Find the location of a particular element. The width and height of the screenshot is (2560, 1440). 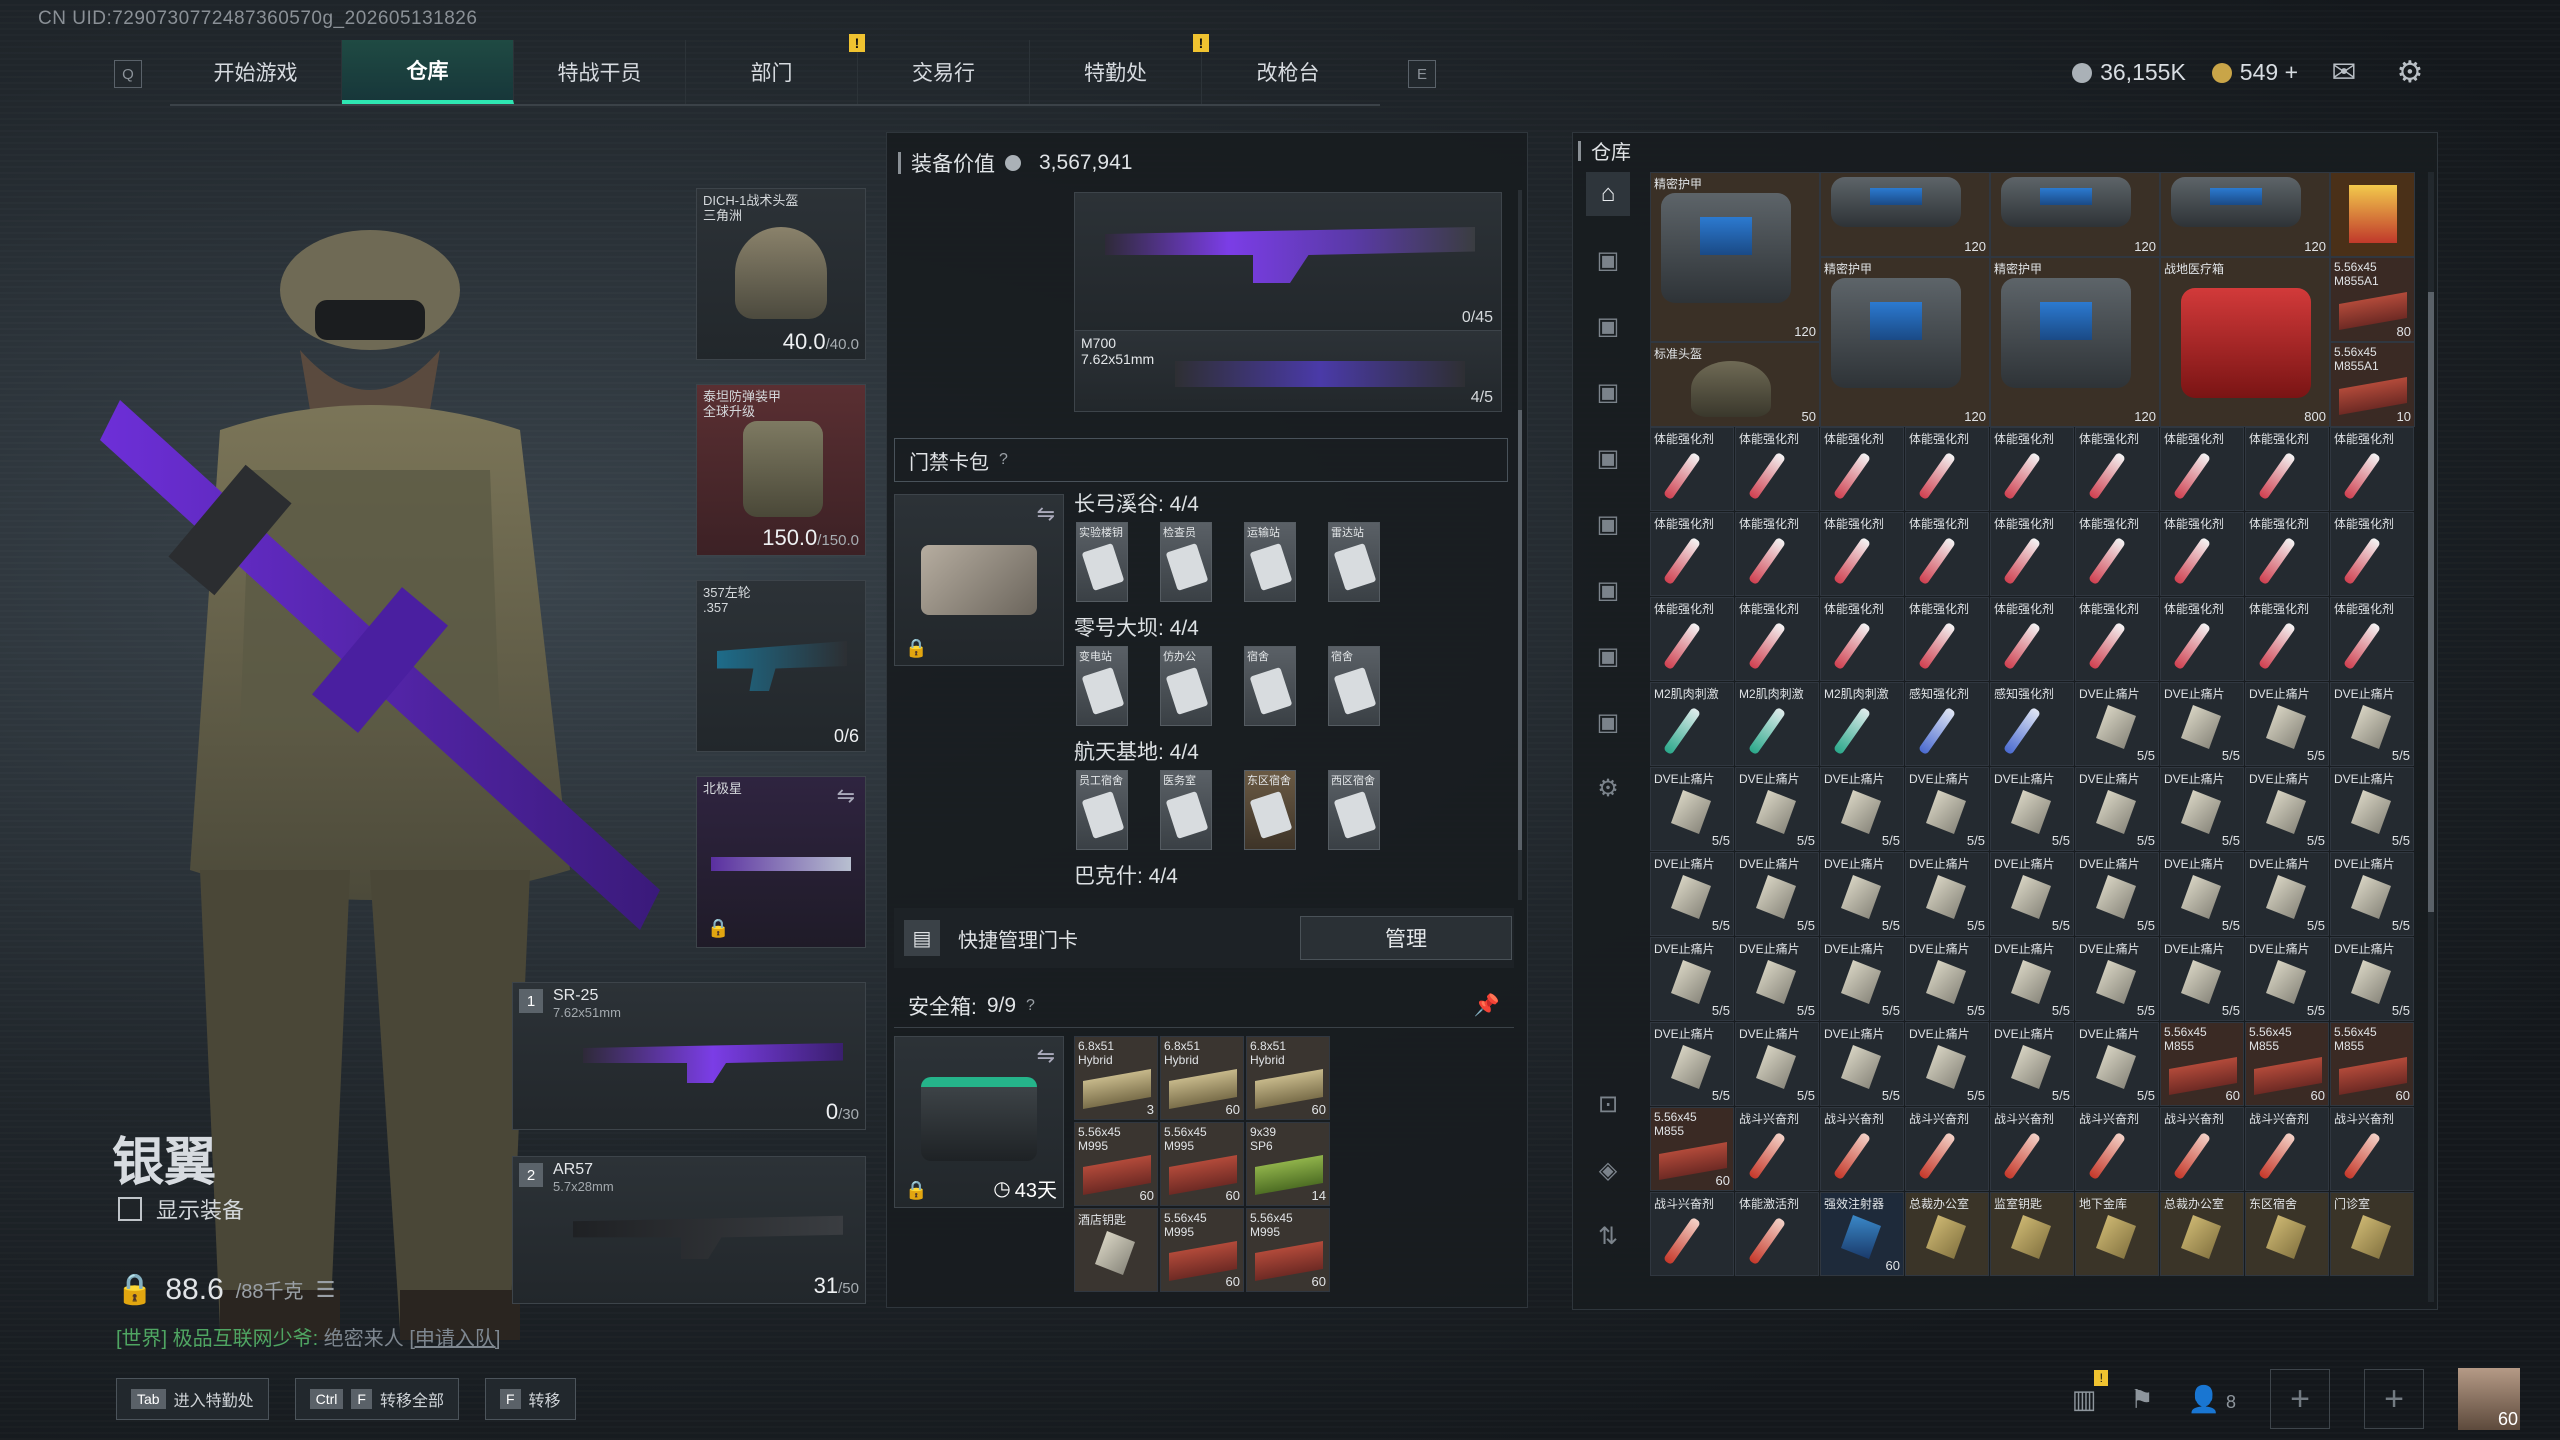

next-tab-key: E is located at coordinates (1422, 74).